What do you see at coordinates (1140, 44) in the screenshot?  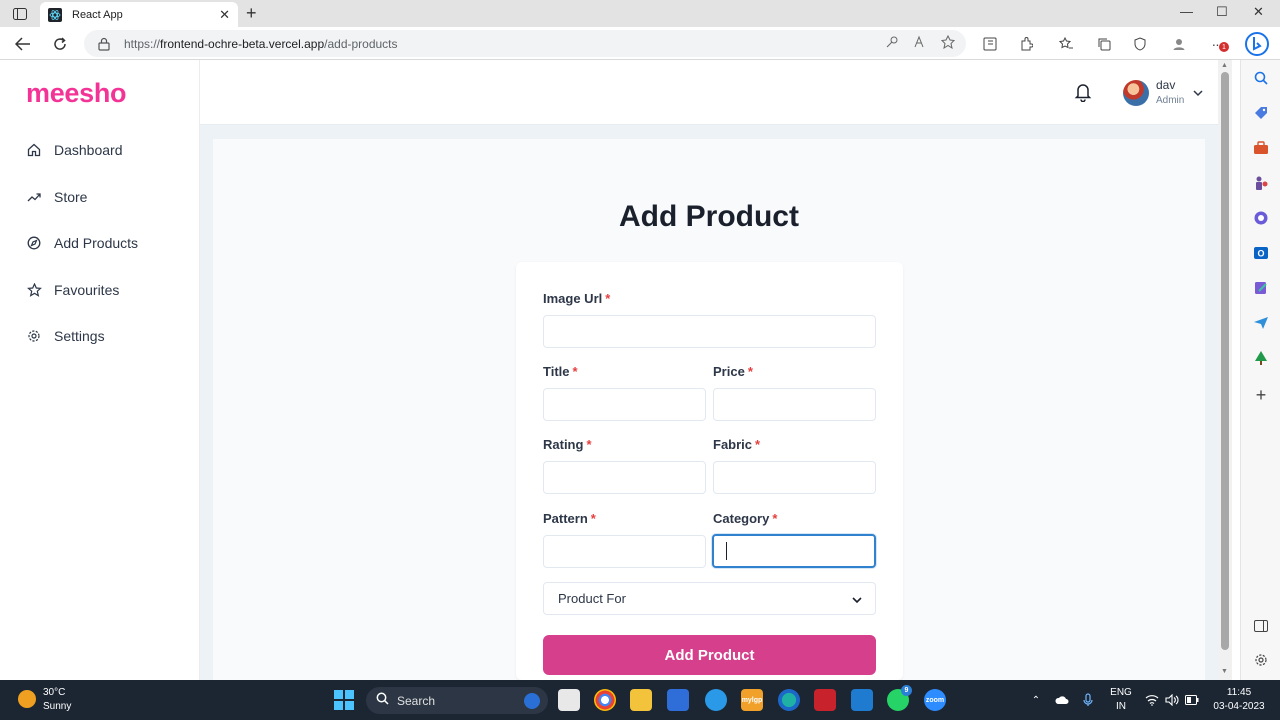 I see `browser-essentials-icon` at bounding box center [1140, 44].